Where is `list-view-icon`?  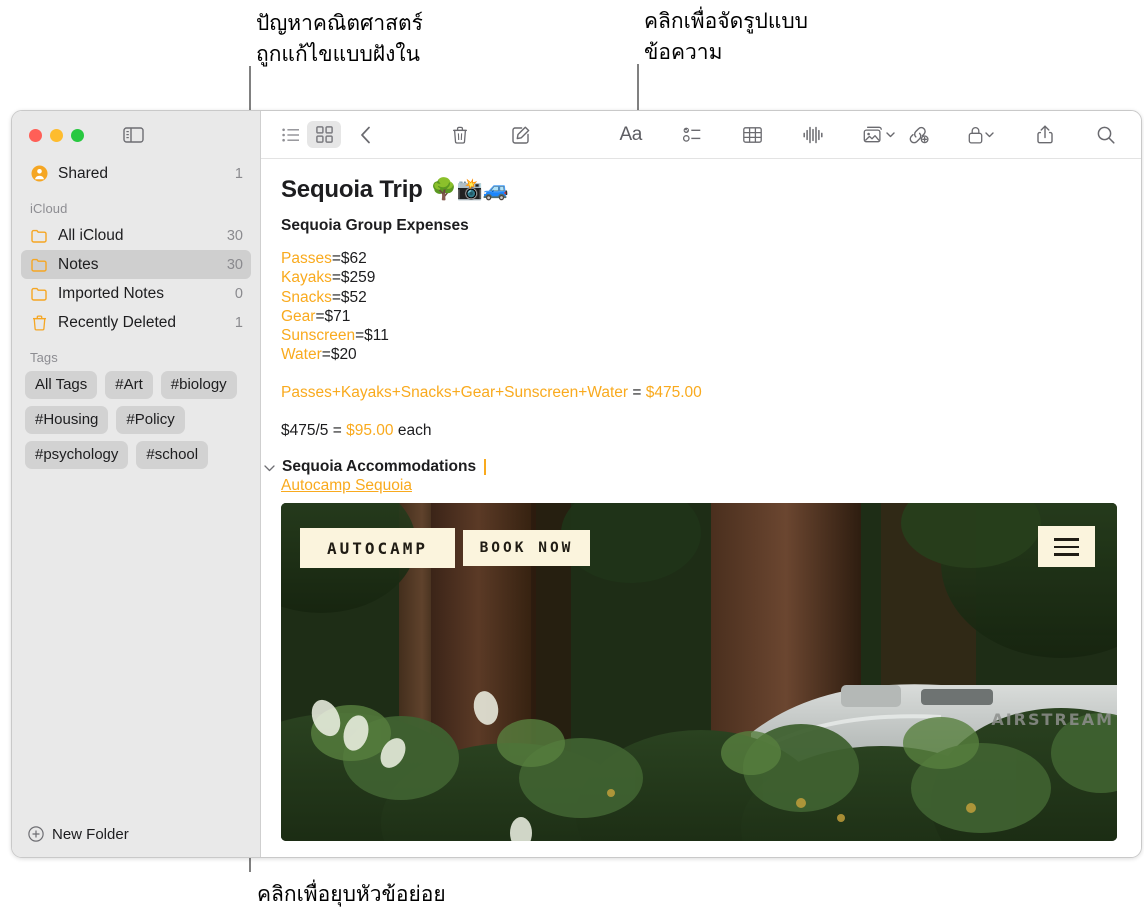
list-view-icon is located at coordinates (290, 134).